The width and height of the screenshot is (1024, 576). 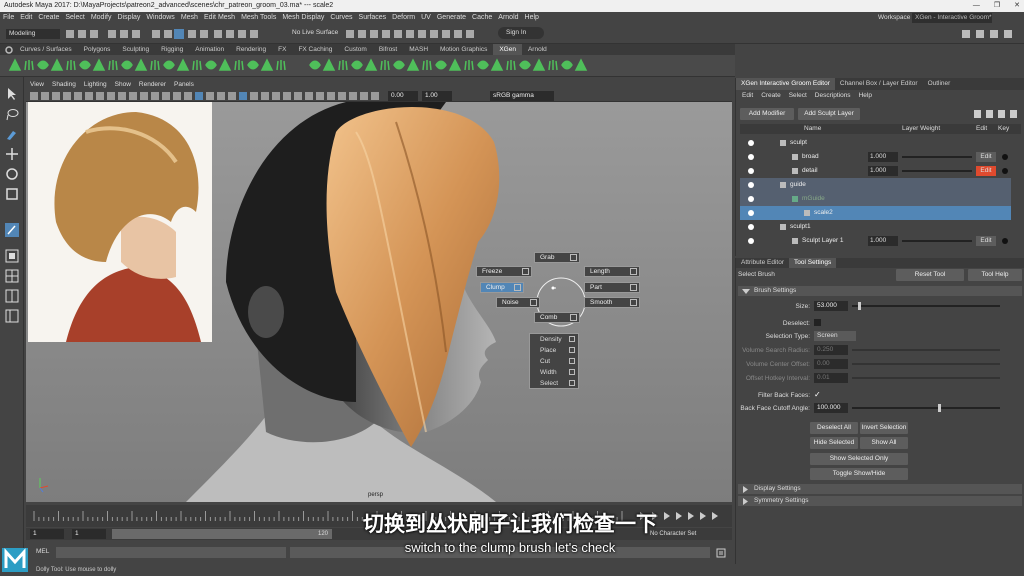 I want to click on menu-mesh: Mesh, so click(x=189, y=17).